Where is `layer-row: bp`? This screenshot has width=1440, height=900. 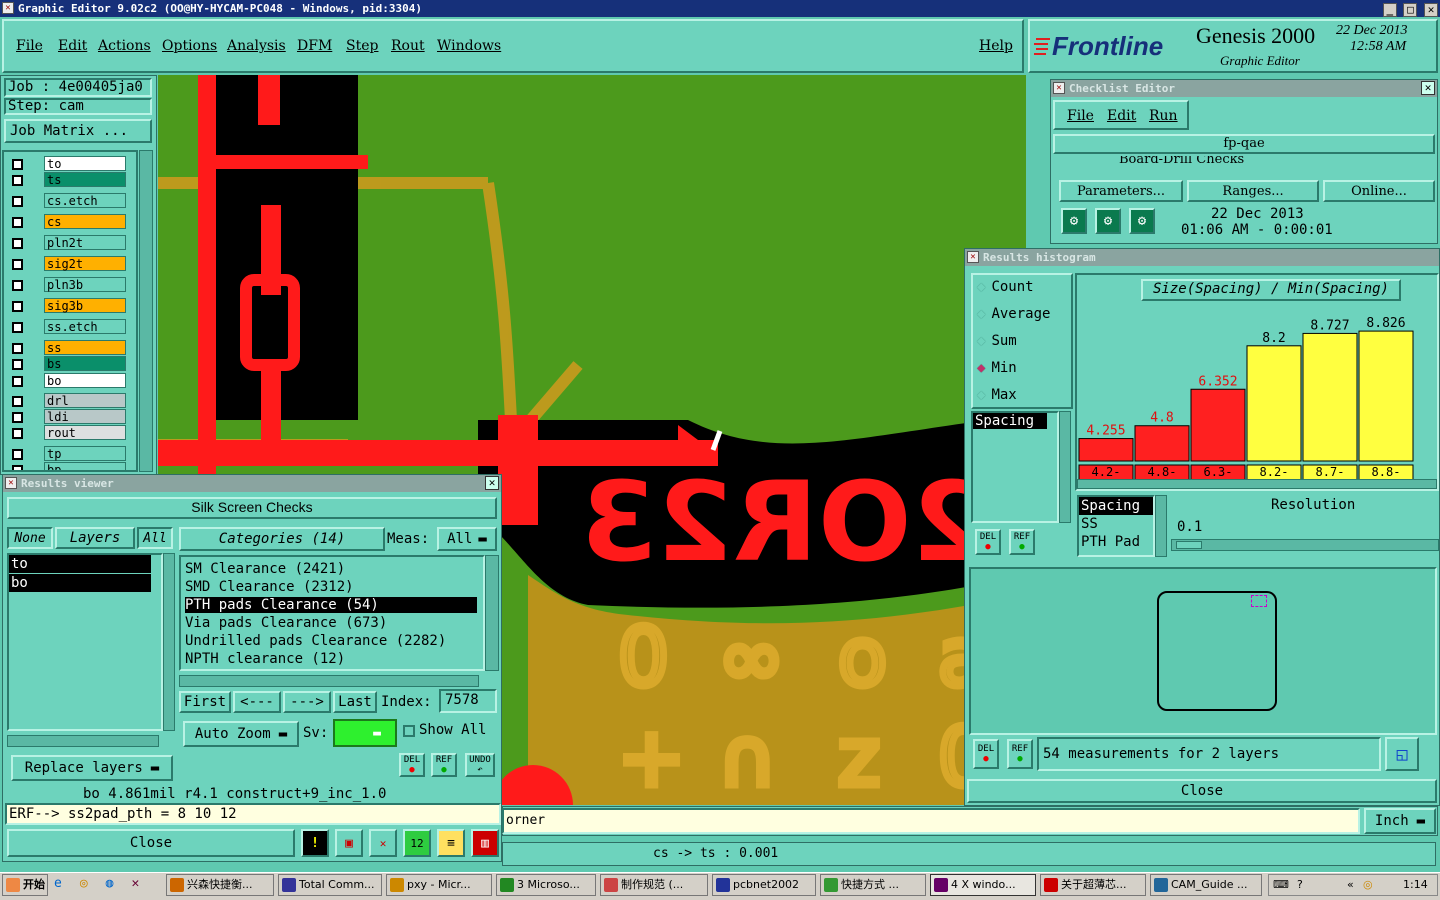
layer-row: bp is located at coordinates (69, 466).